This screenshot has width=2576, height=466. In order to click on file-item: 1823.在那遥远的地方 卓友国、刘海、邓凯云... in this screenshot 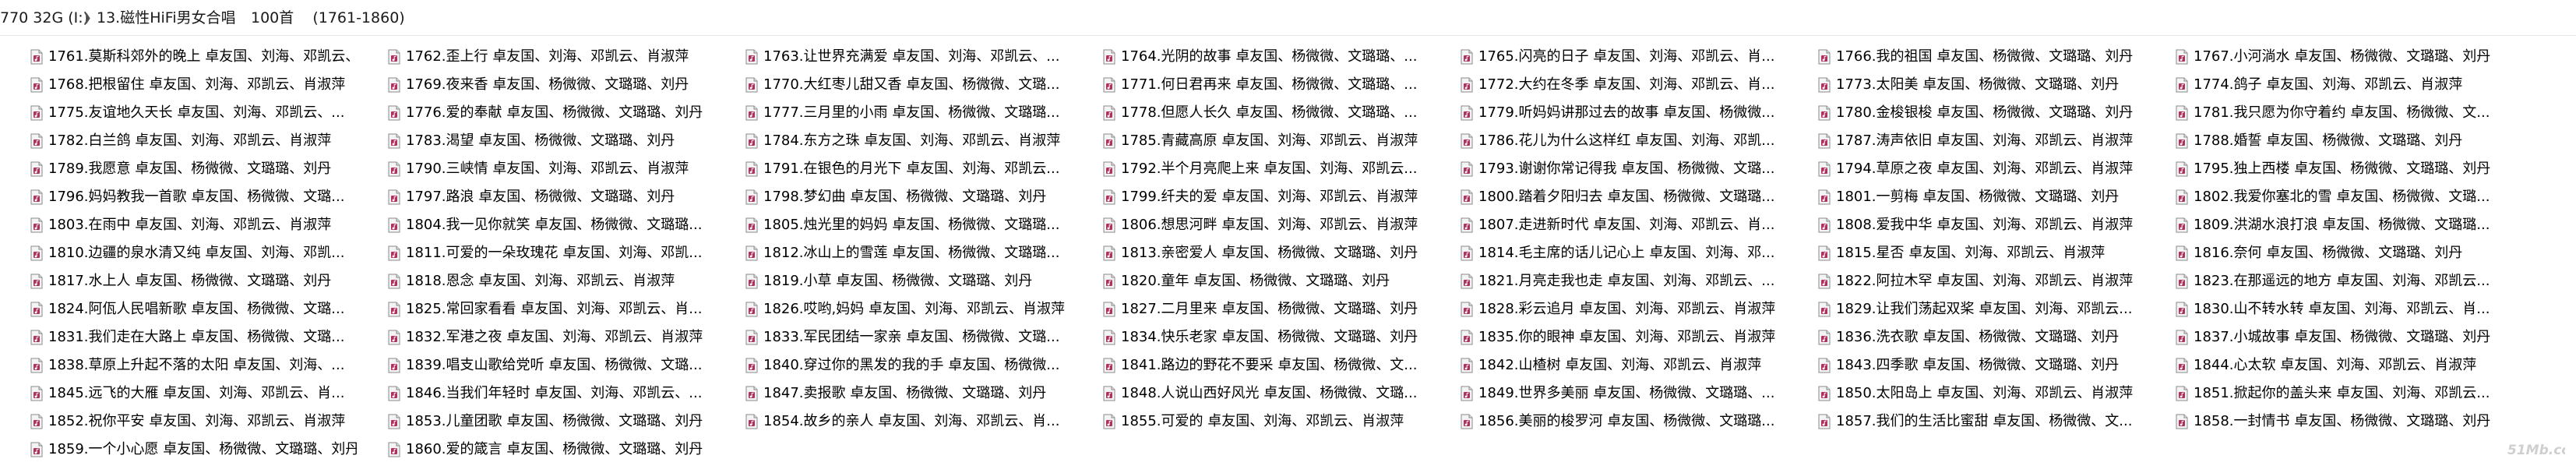, I will do `click(2323, 281)`.